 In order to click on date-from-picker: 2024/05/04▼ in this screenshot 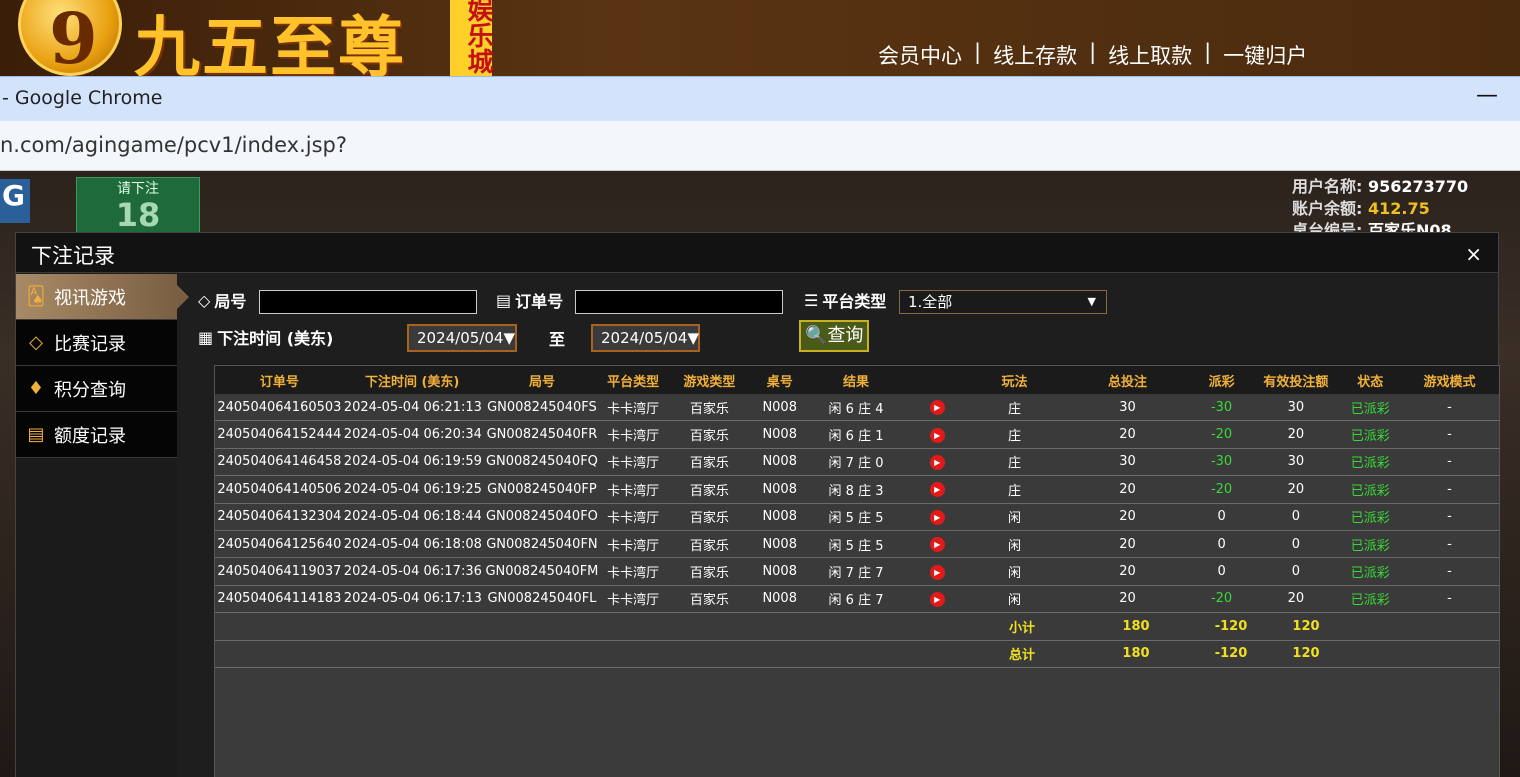, I will do `click(462, 338)`.